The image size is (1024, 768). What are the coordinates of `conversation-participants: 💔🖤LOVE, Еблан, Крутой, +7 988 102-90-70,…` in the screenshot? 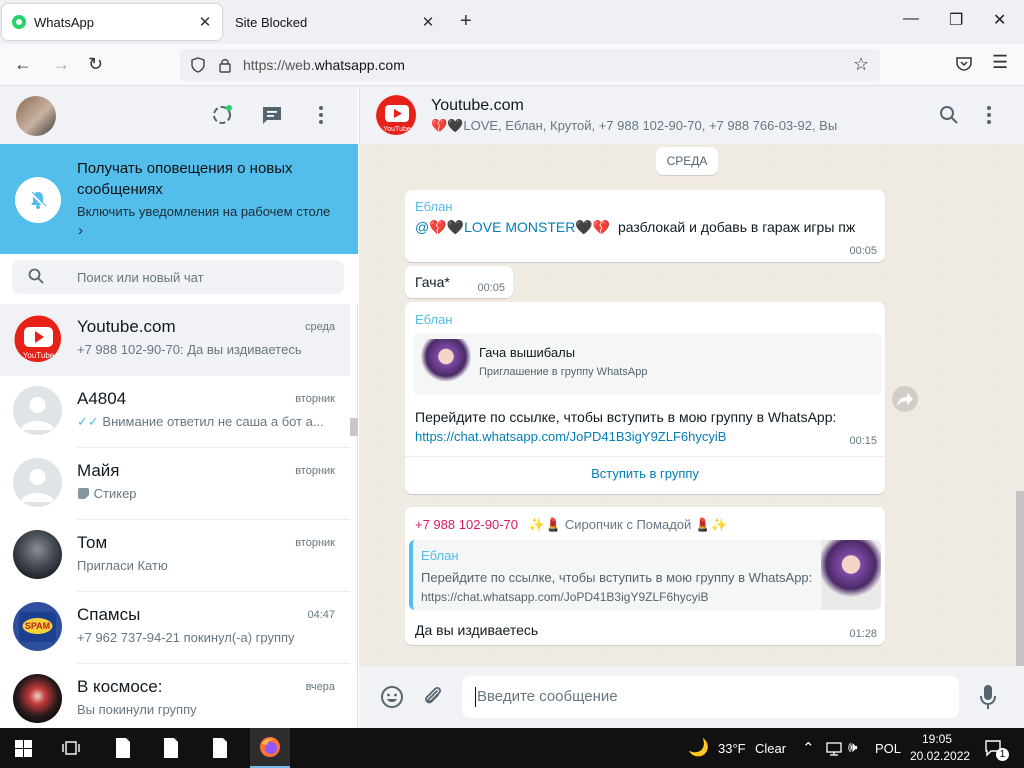 It's located at (634, 125).